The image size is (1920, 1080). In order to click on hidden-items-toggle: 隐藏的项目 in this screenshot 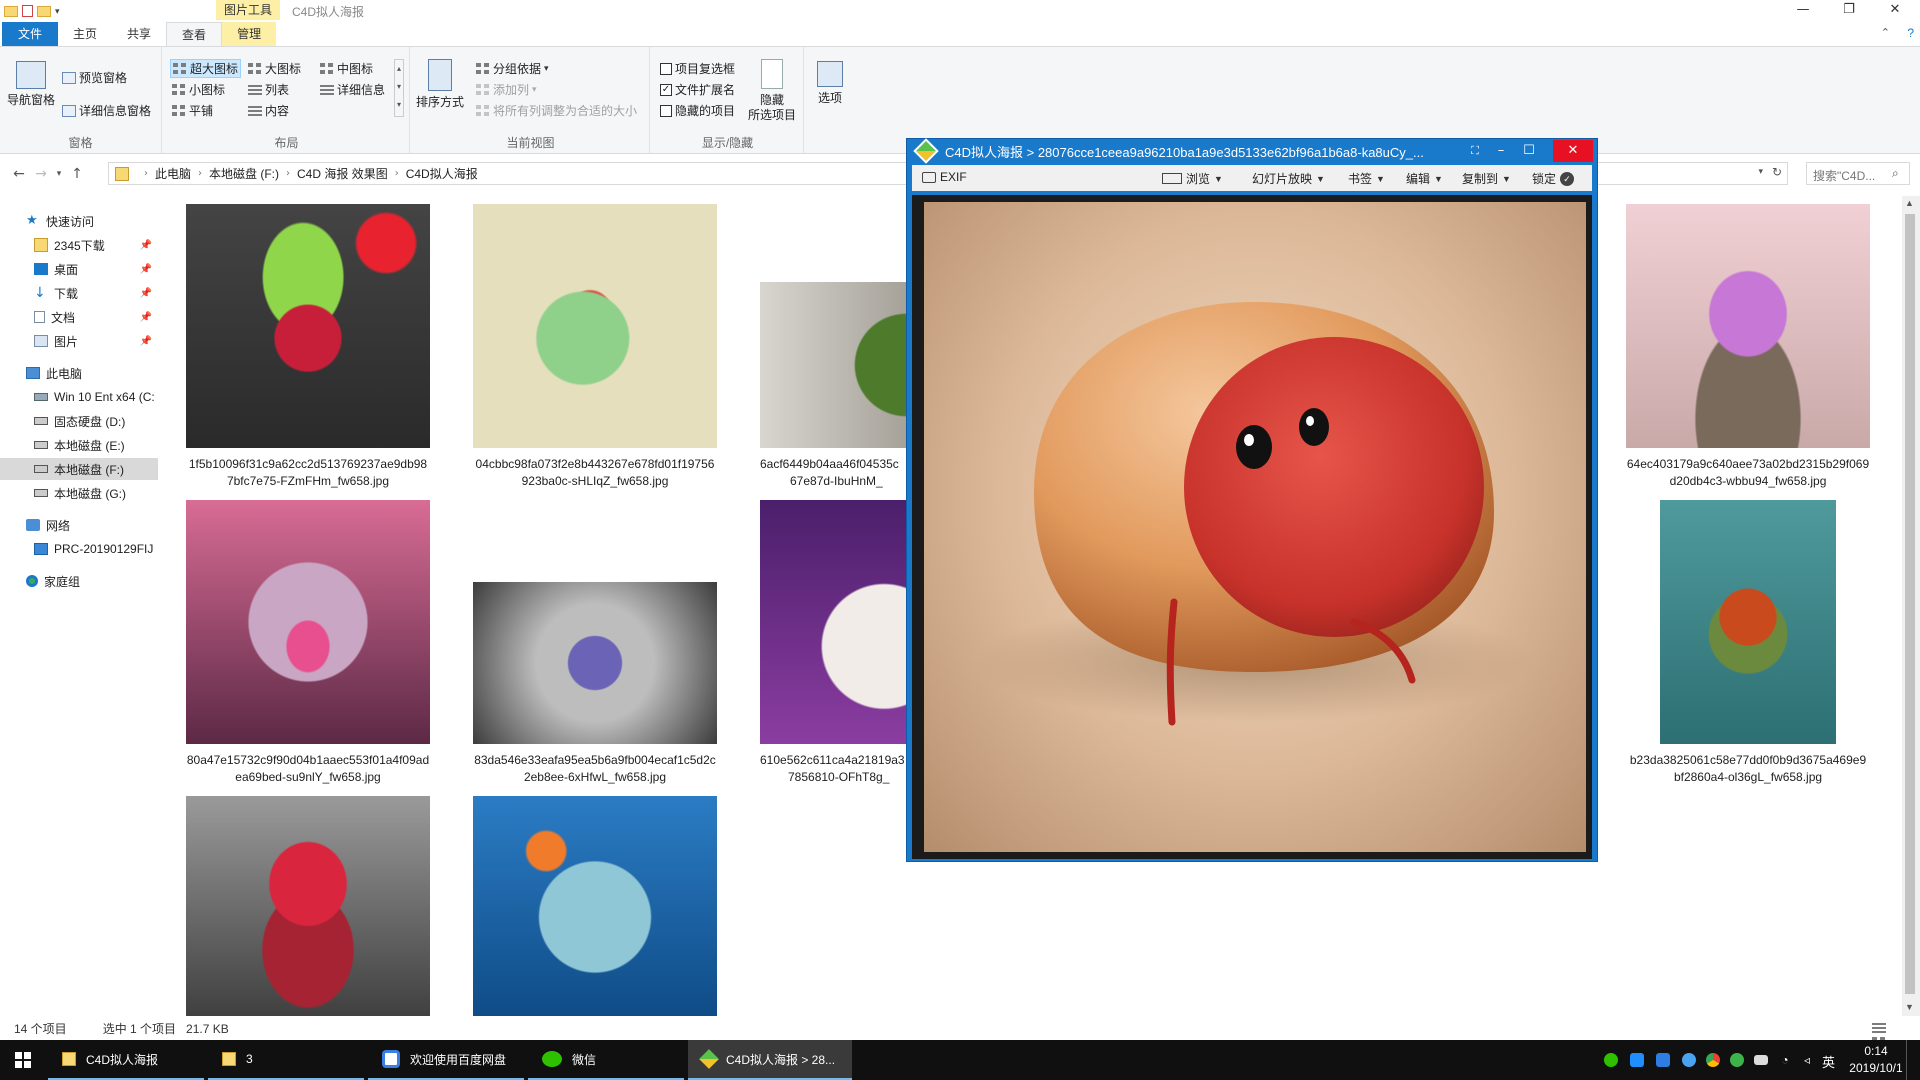, I will do `click(697, 110)`.